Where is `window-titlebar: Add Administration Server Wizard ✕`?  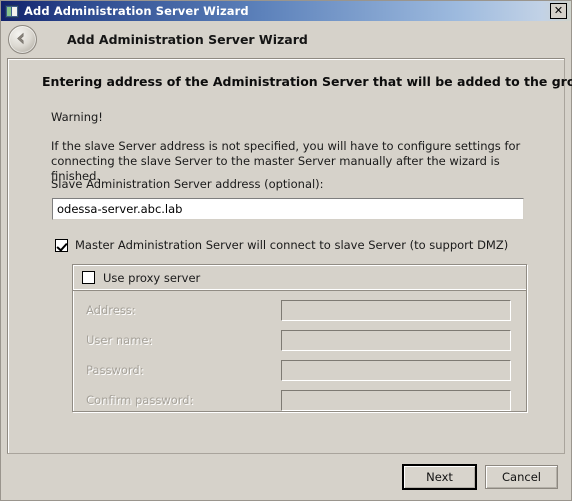 window-titlebar: Add Administration Server Wizard ✕ is located at coordinates (286, 11).